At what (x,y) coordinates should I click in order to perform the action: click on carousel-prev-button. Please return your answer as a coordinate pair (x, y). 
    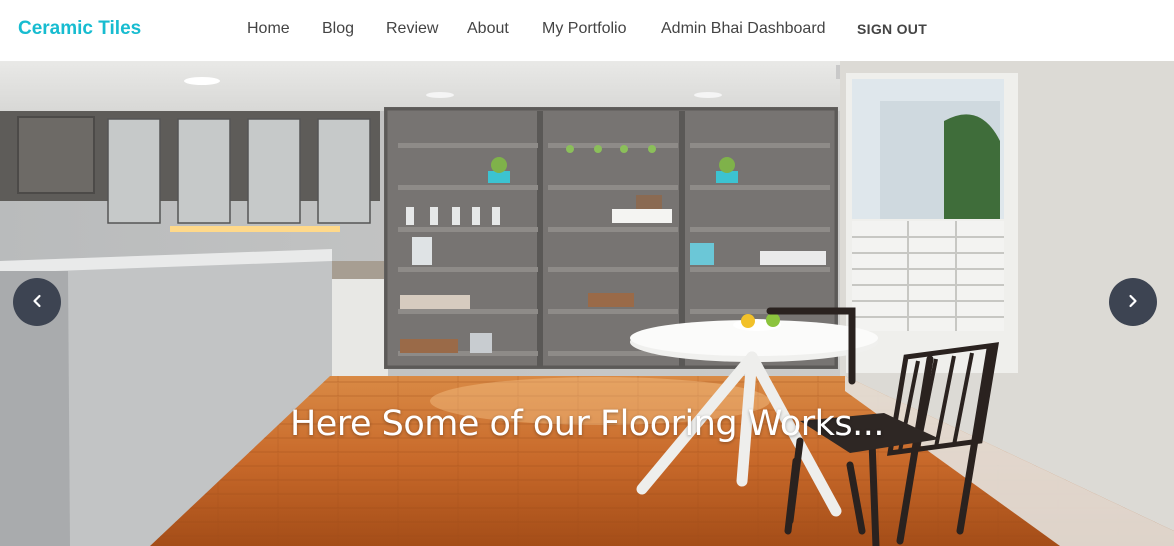
    Looking at the image, I should click on (37, 302).